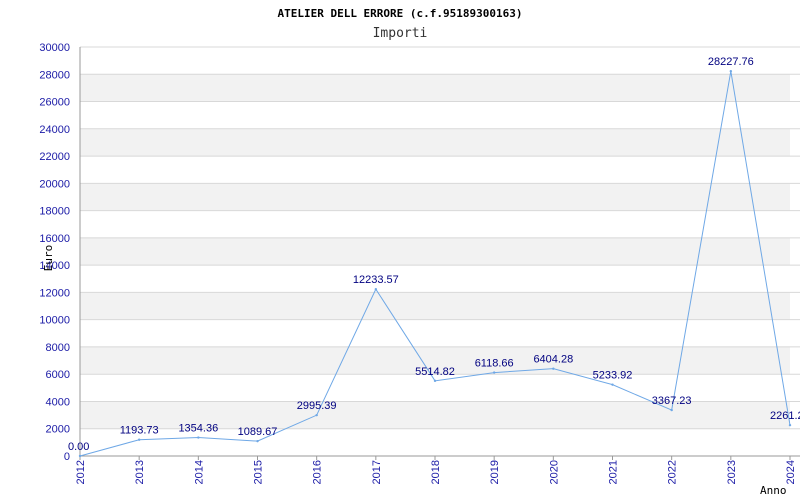 This screenshot has height=500, width=800. I want to click on x-axis-label: Anno, so click(773, 490).